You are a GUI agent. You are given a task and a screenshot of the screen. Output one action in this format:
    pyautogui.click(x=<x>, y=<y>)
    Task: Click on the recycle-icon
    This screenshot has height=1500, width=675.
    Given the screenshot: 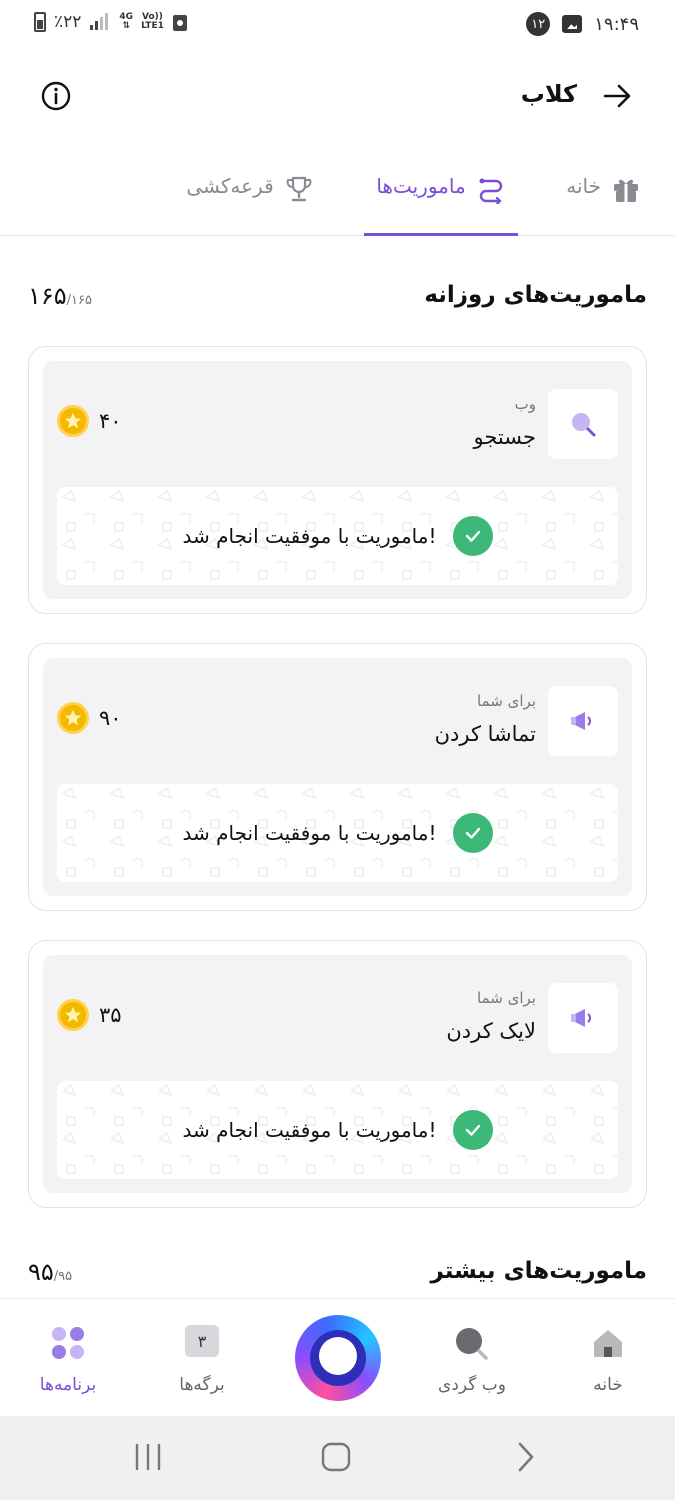 What is the action you would take?
    pyautogui.click(x=179, y=23)
    